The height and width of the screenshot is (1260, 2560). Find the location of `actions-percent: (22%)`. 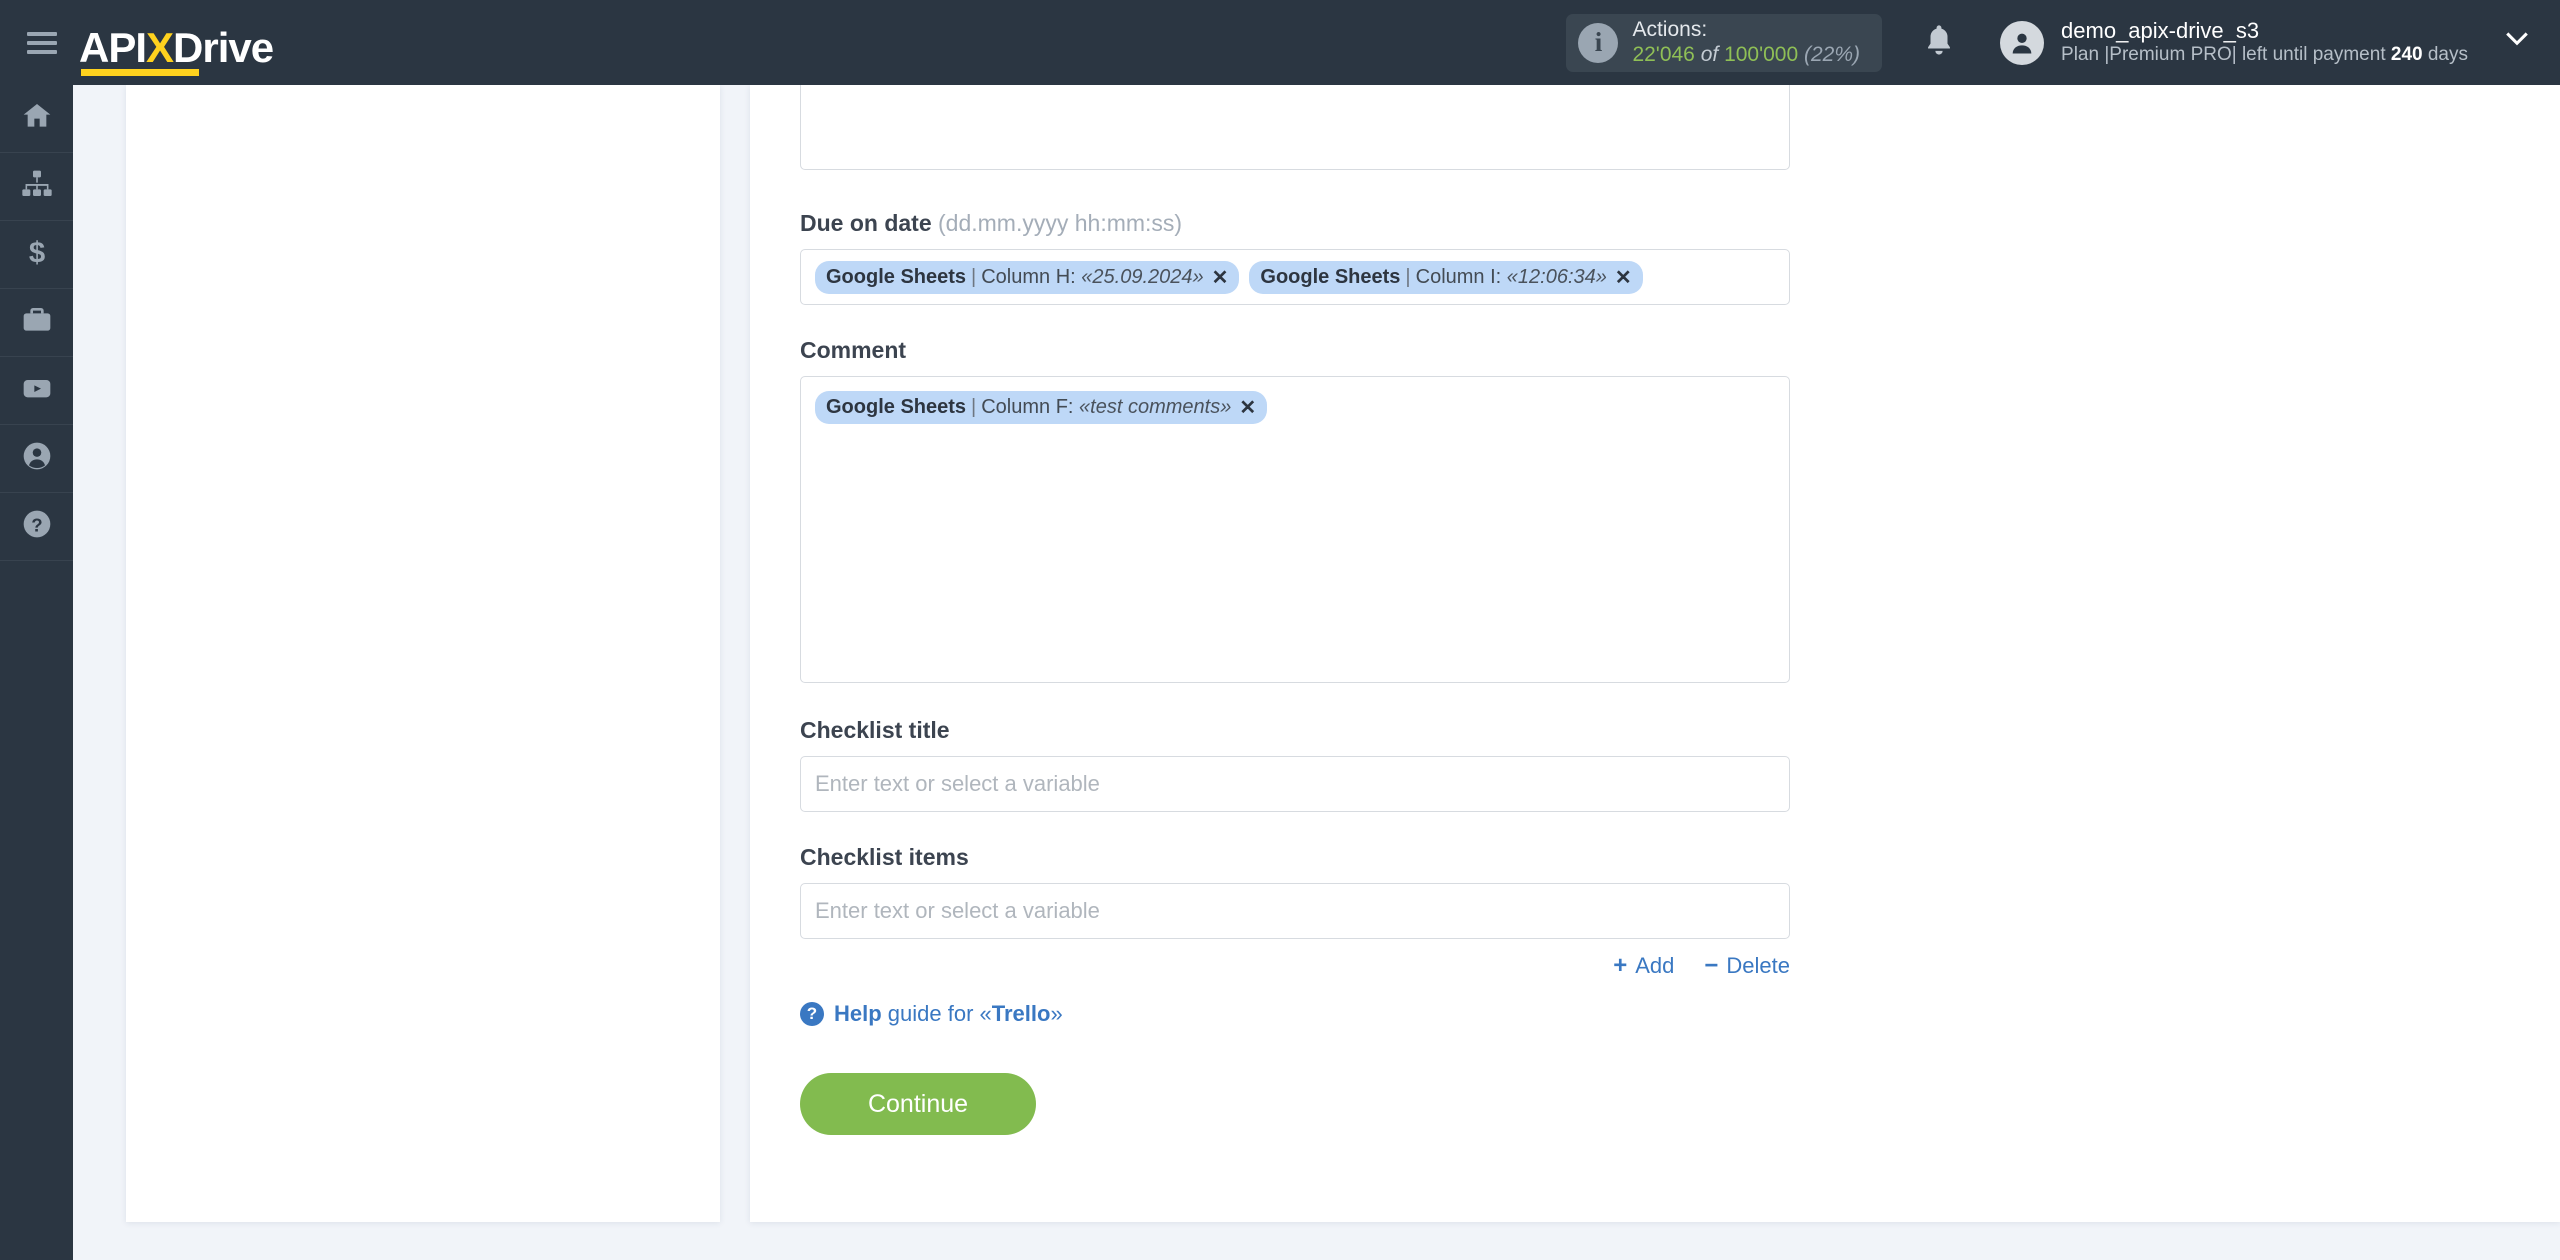

actions-percent: (22%) is located at coordinates (1832, 54).